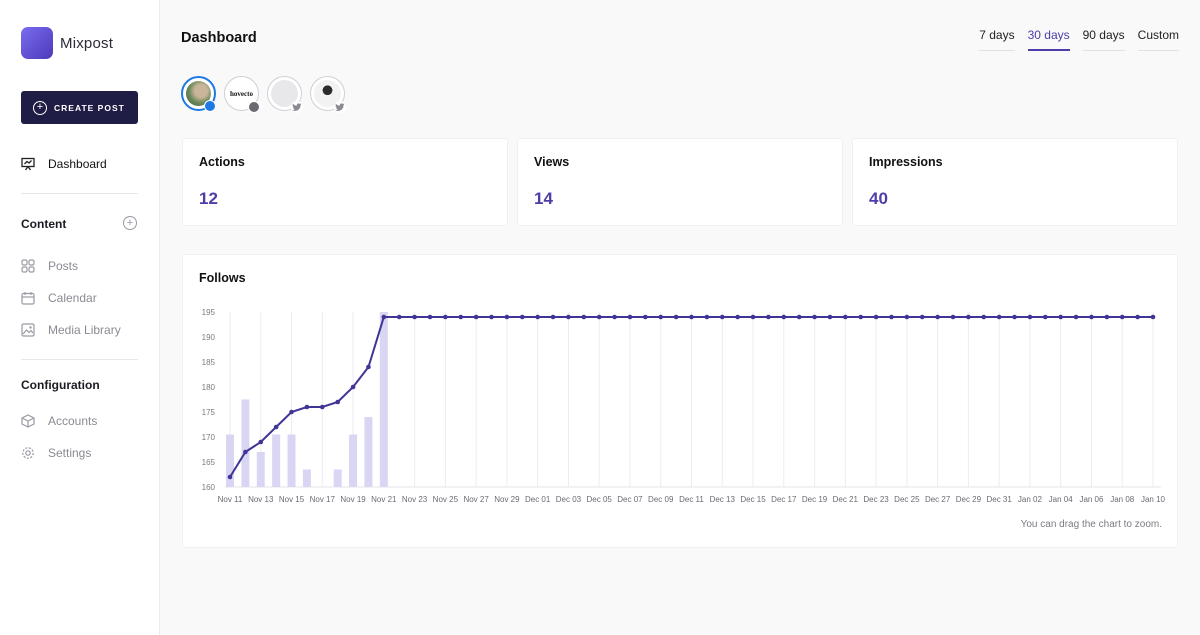  What do you see at coordinates (543, 198) in the screenshot?
I see `stat-value: 14` at bounding box center [543, 198].